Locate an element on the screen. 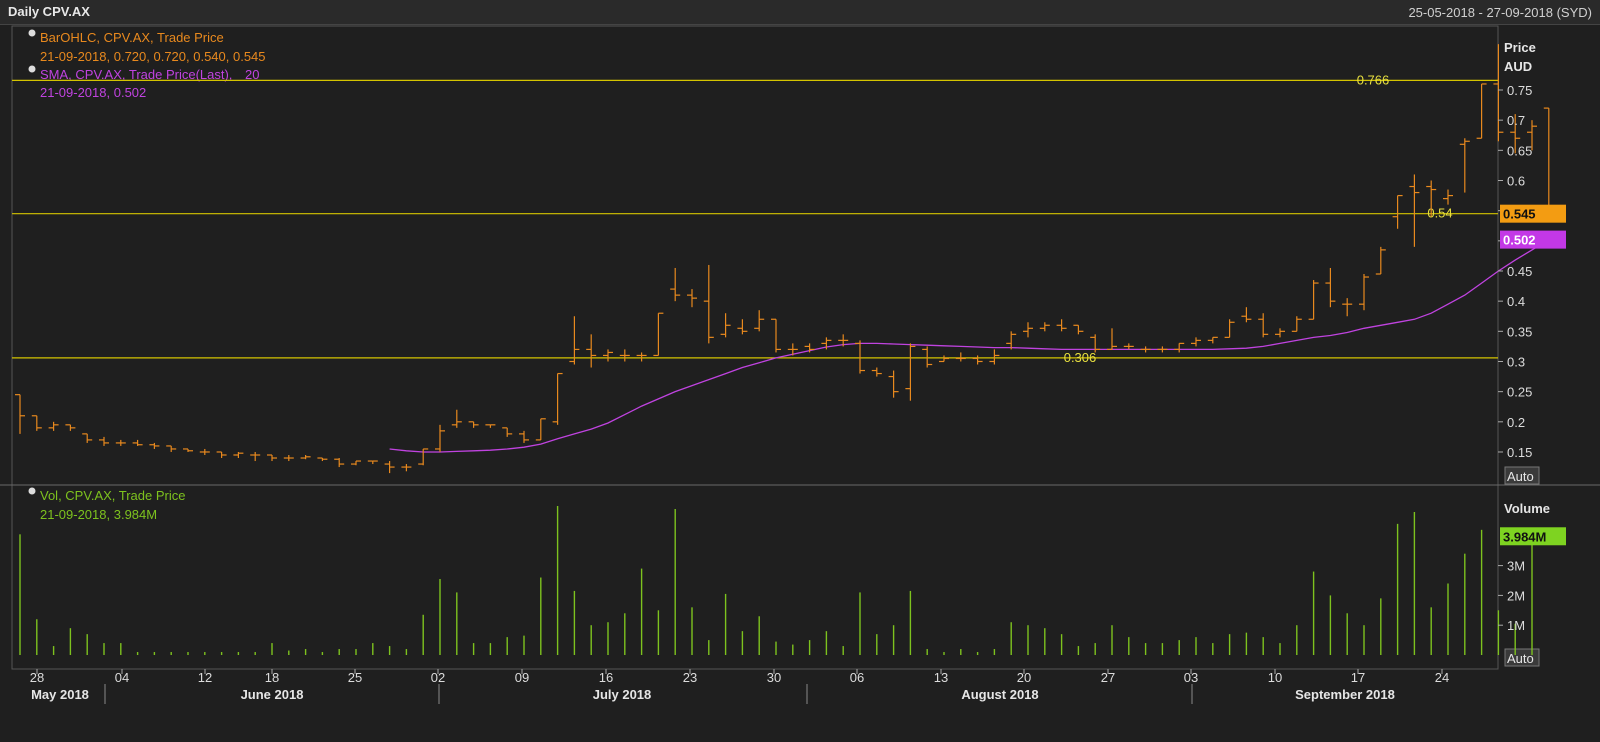 This screenshot has width=1600, height=742. price-auto-label: Auto is located at coordinates (1520, 476).